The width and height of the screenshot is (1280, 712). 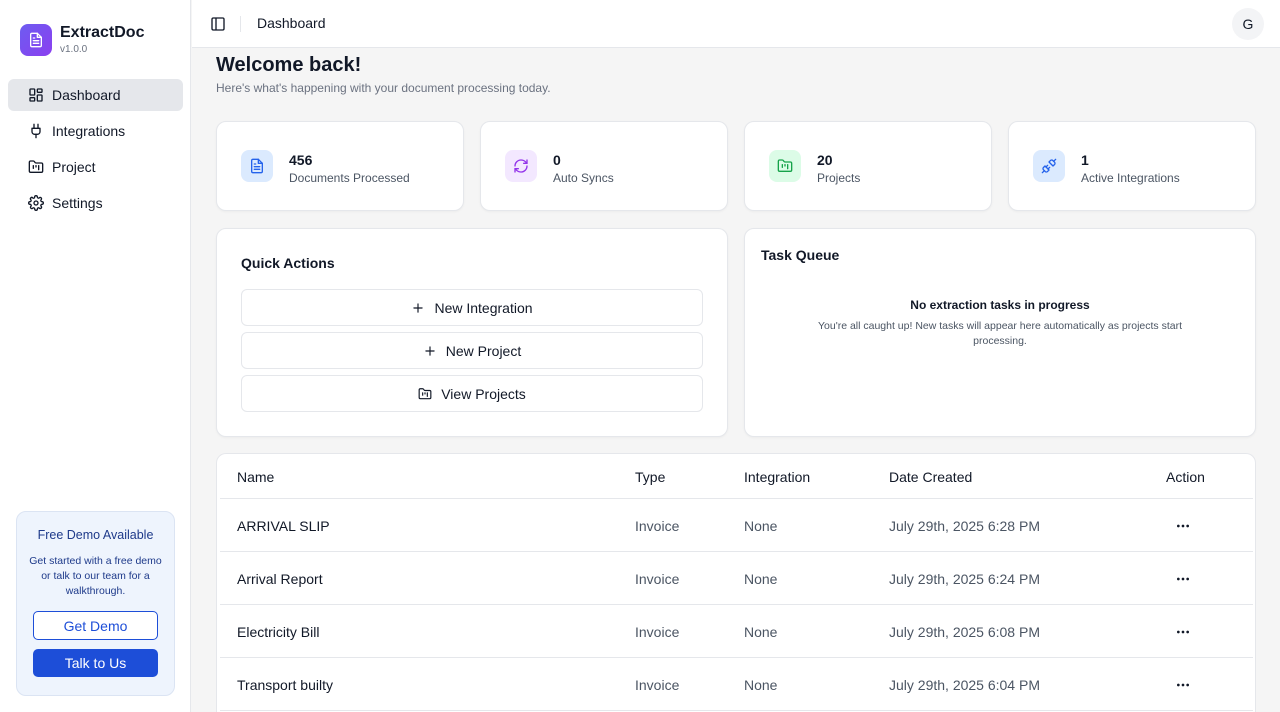 What do you see at coordinates (931, 477) in the screenshot?
I see `column-header-date: Date Created` at bounding box center [931, 477].